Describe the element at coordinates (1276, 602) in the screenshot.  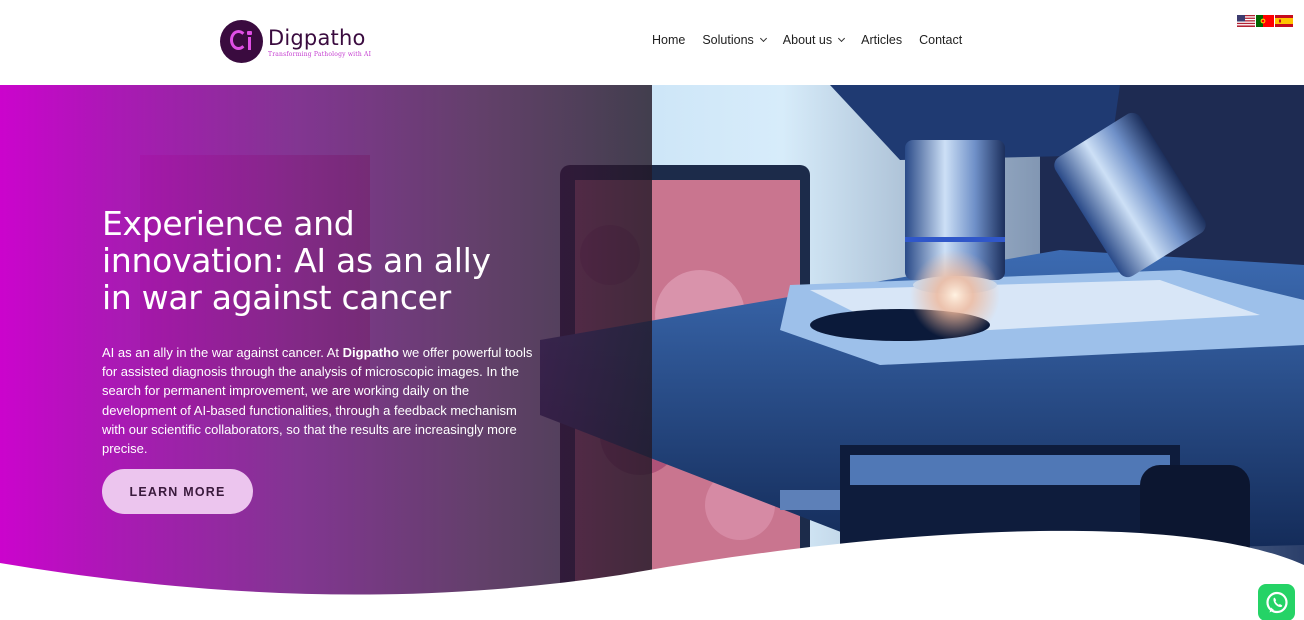
I see `whatsapp-icon` at that location.